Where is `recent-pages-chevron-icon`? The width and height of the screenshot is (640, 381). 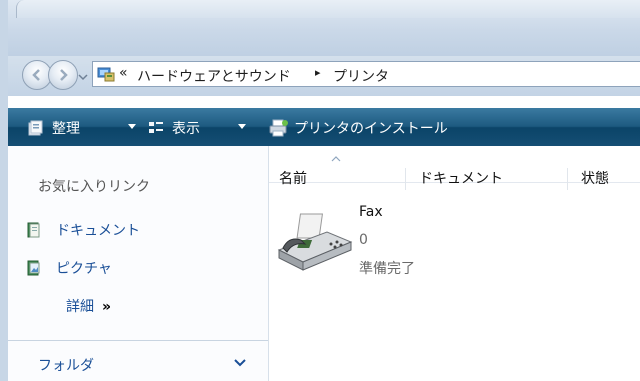
recent-pages-chevron-icon is located at coordinates (83, 77).